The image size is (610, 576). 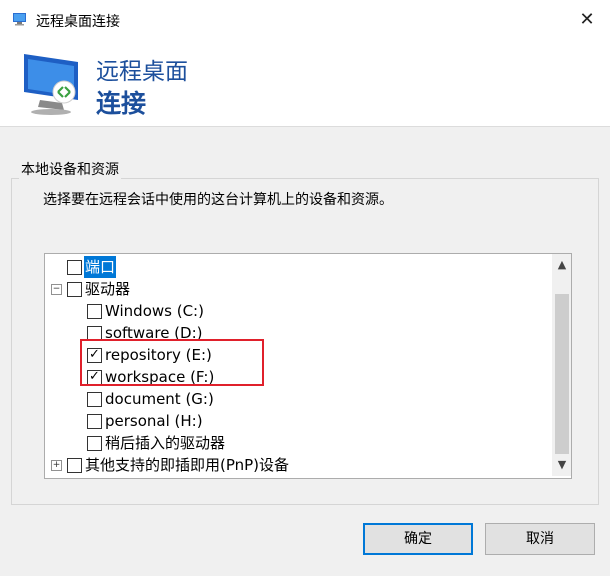 What do you see at coordinates (56, 465) in the screenshot?
I see `expand-icon: +` at bounding box center [56, 465].